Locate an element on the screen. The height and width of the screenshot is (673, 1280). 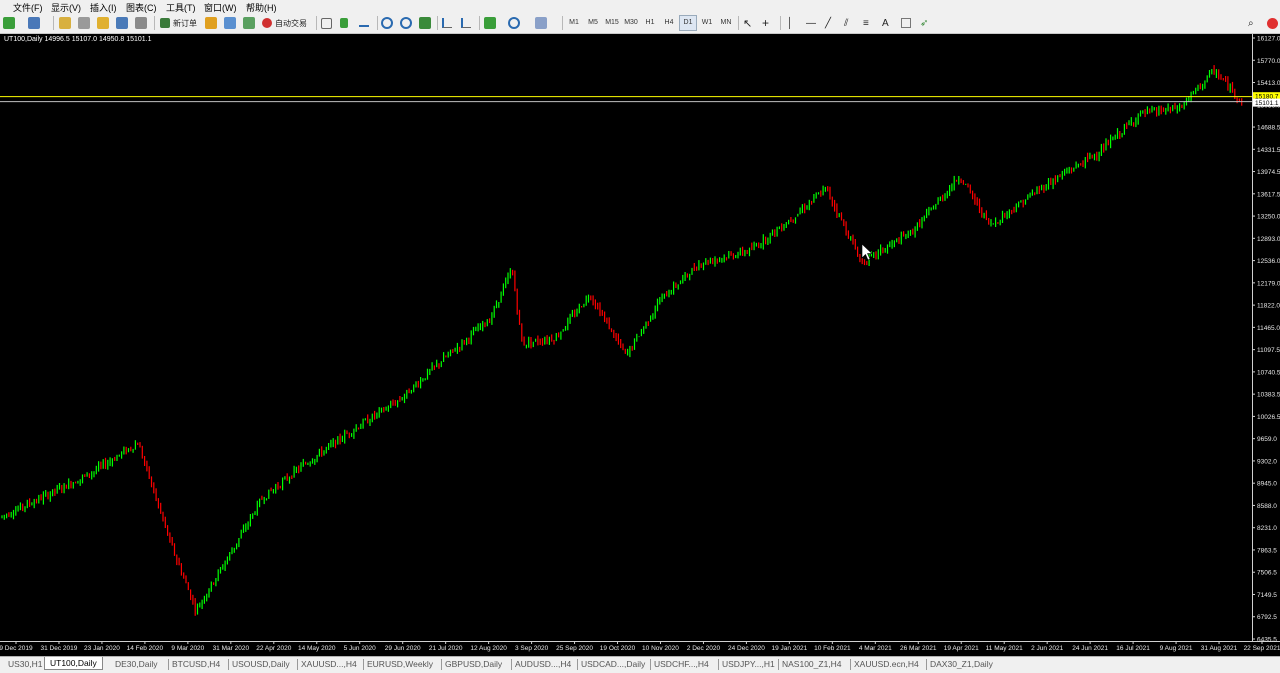
price-label: 10383.5 is located at coordinates (1268, 395).